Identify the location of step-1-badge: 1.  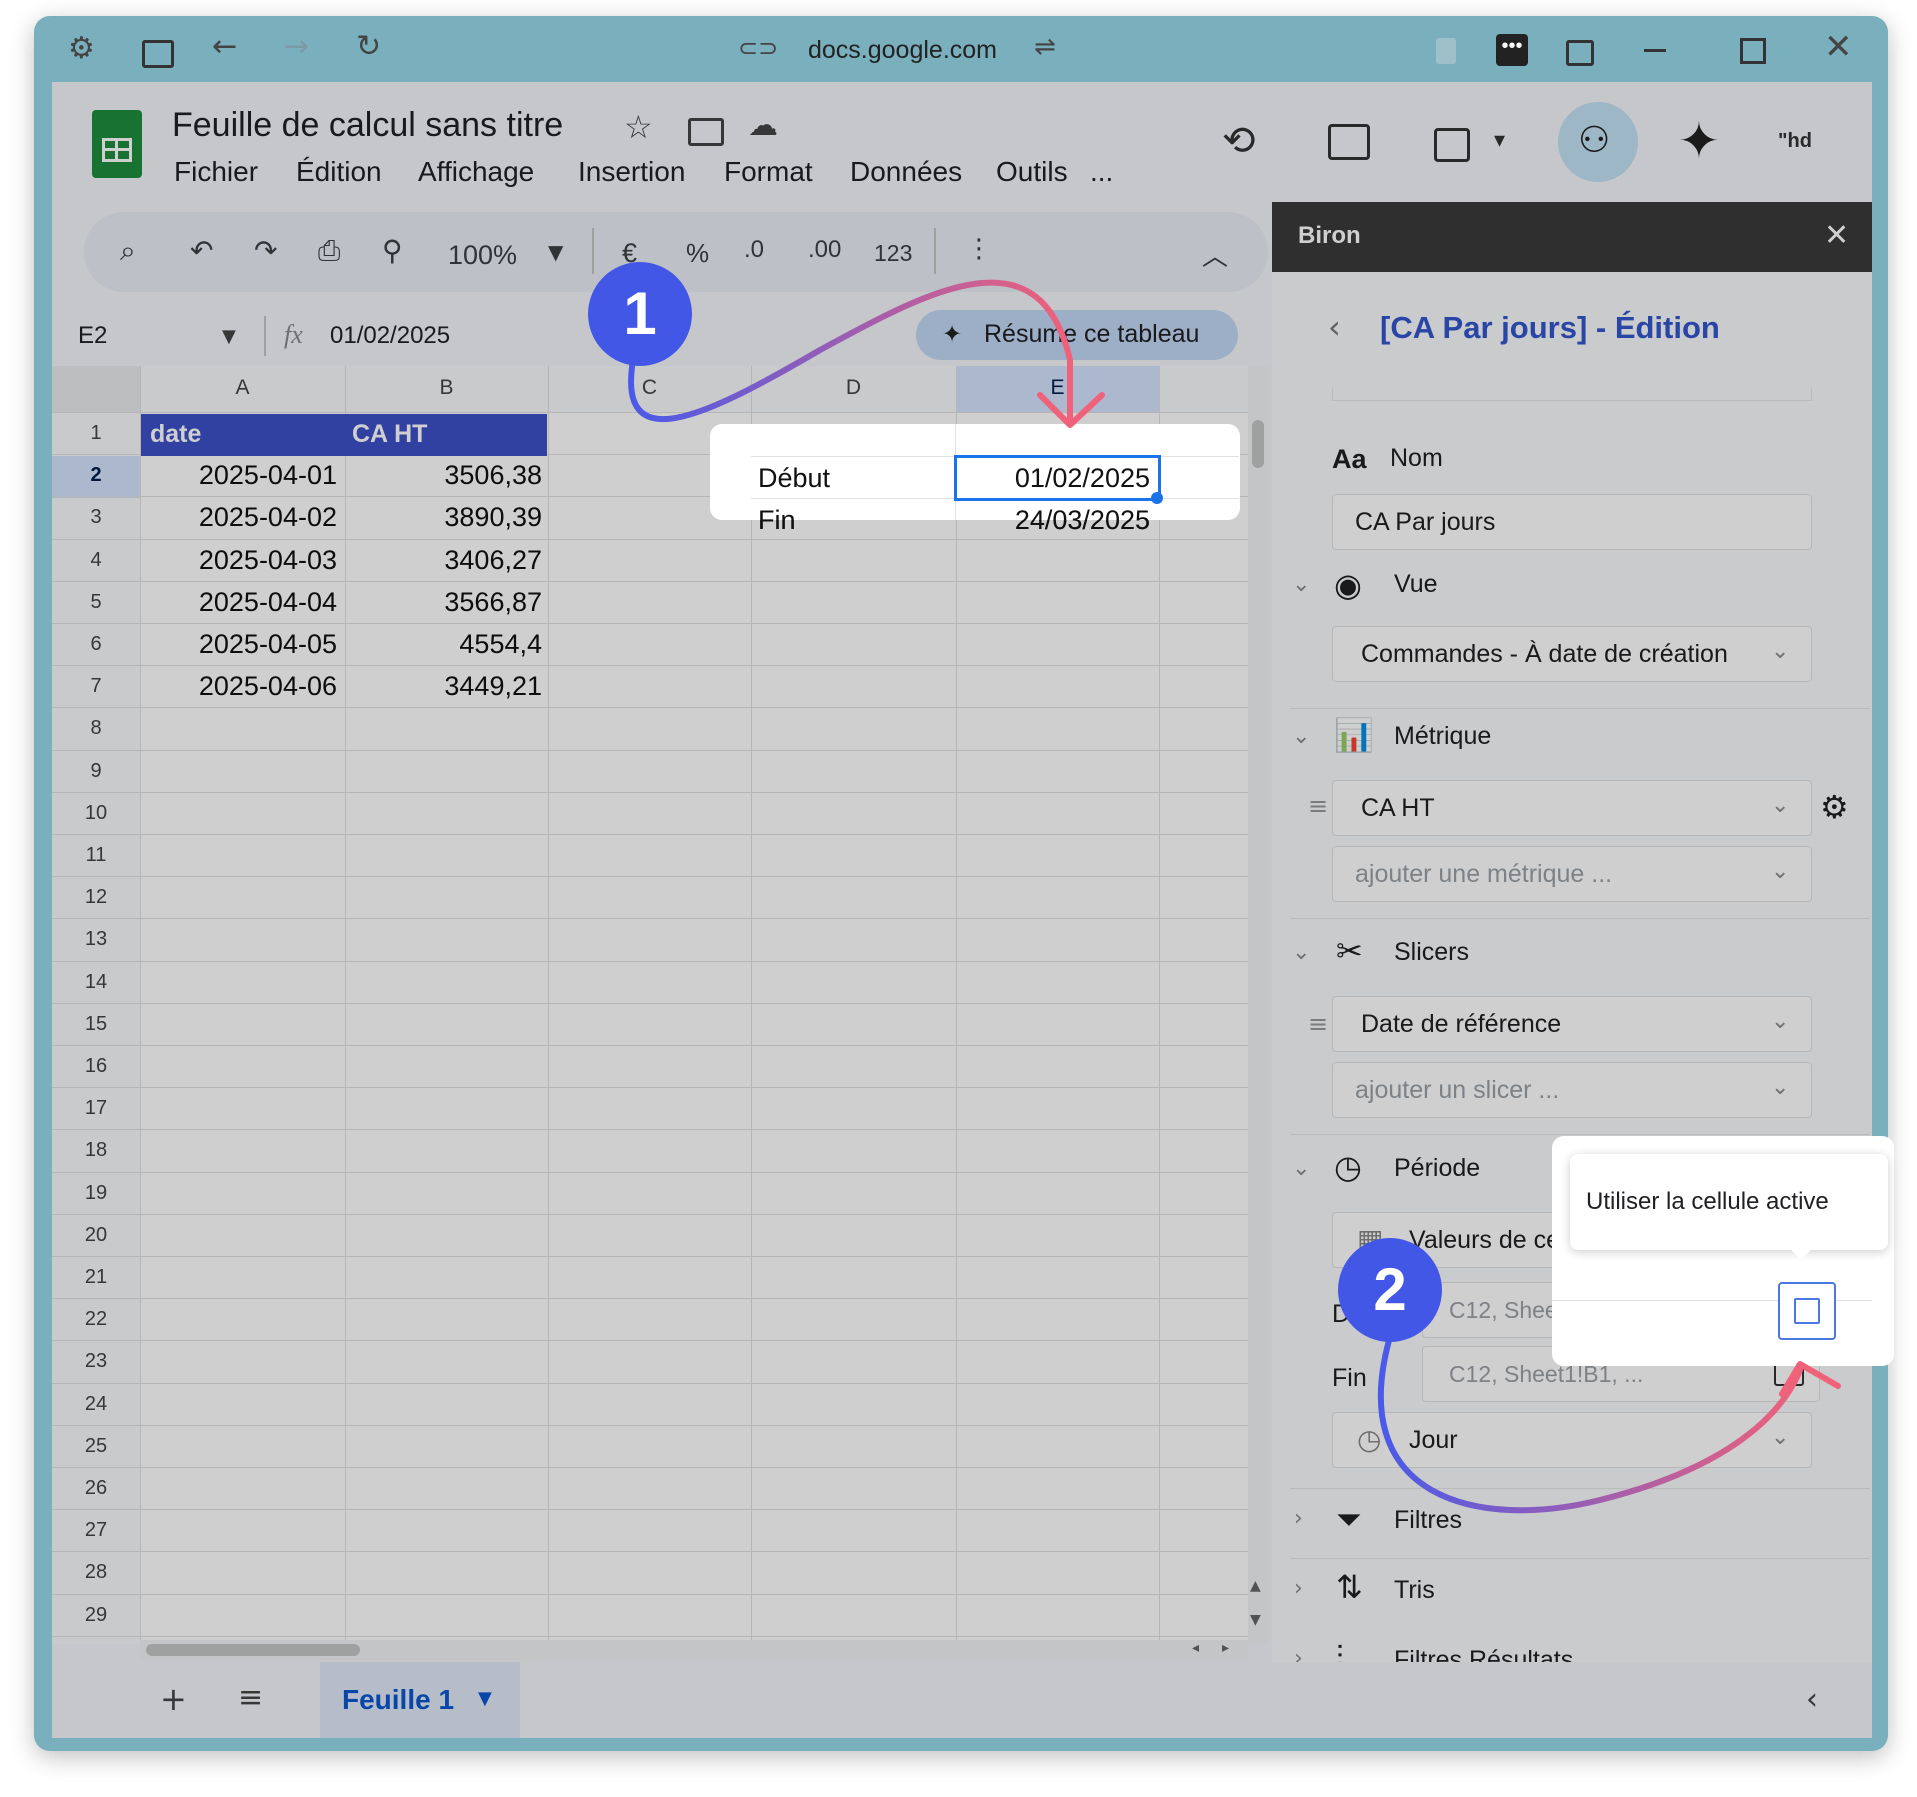
(640, 314).